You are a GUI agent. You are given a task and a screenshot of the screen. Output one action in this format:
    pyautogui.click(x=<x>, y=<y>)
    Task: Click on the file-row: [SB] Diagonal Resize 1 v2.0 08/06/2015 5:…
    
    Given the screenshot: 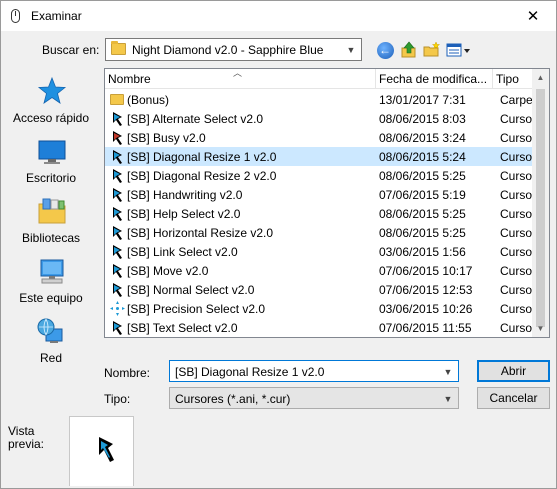 What is the action you would take?
    pyautogui.click(x=320, y=156)
    